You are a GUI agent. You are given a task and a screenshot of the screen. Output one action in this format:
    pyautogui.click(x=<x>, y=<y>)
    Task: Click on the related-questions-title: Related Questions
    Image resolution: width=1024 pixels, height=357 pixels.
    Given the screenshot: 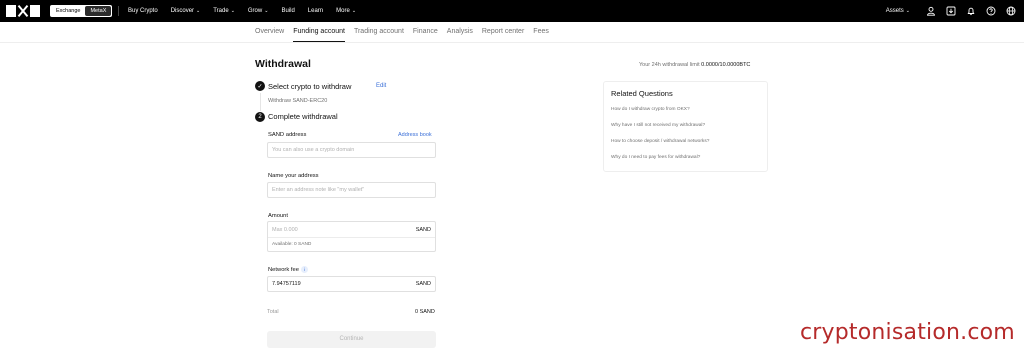 What is the action you would take?
    pyautogui.click(x=642, y=93)
    